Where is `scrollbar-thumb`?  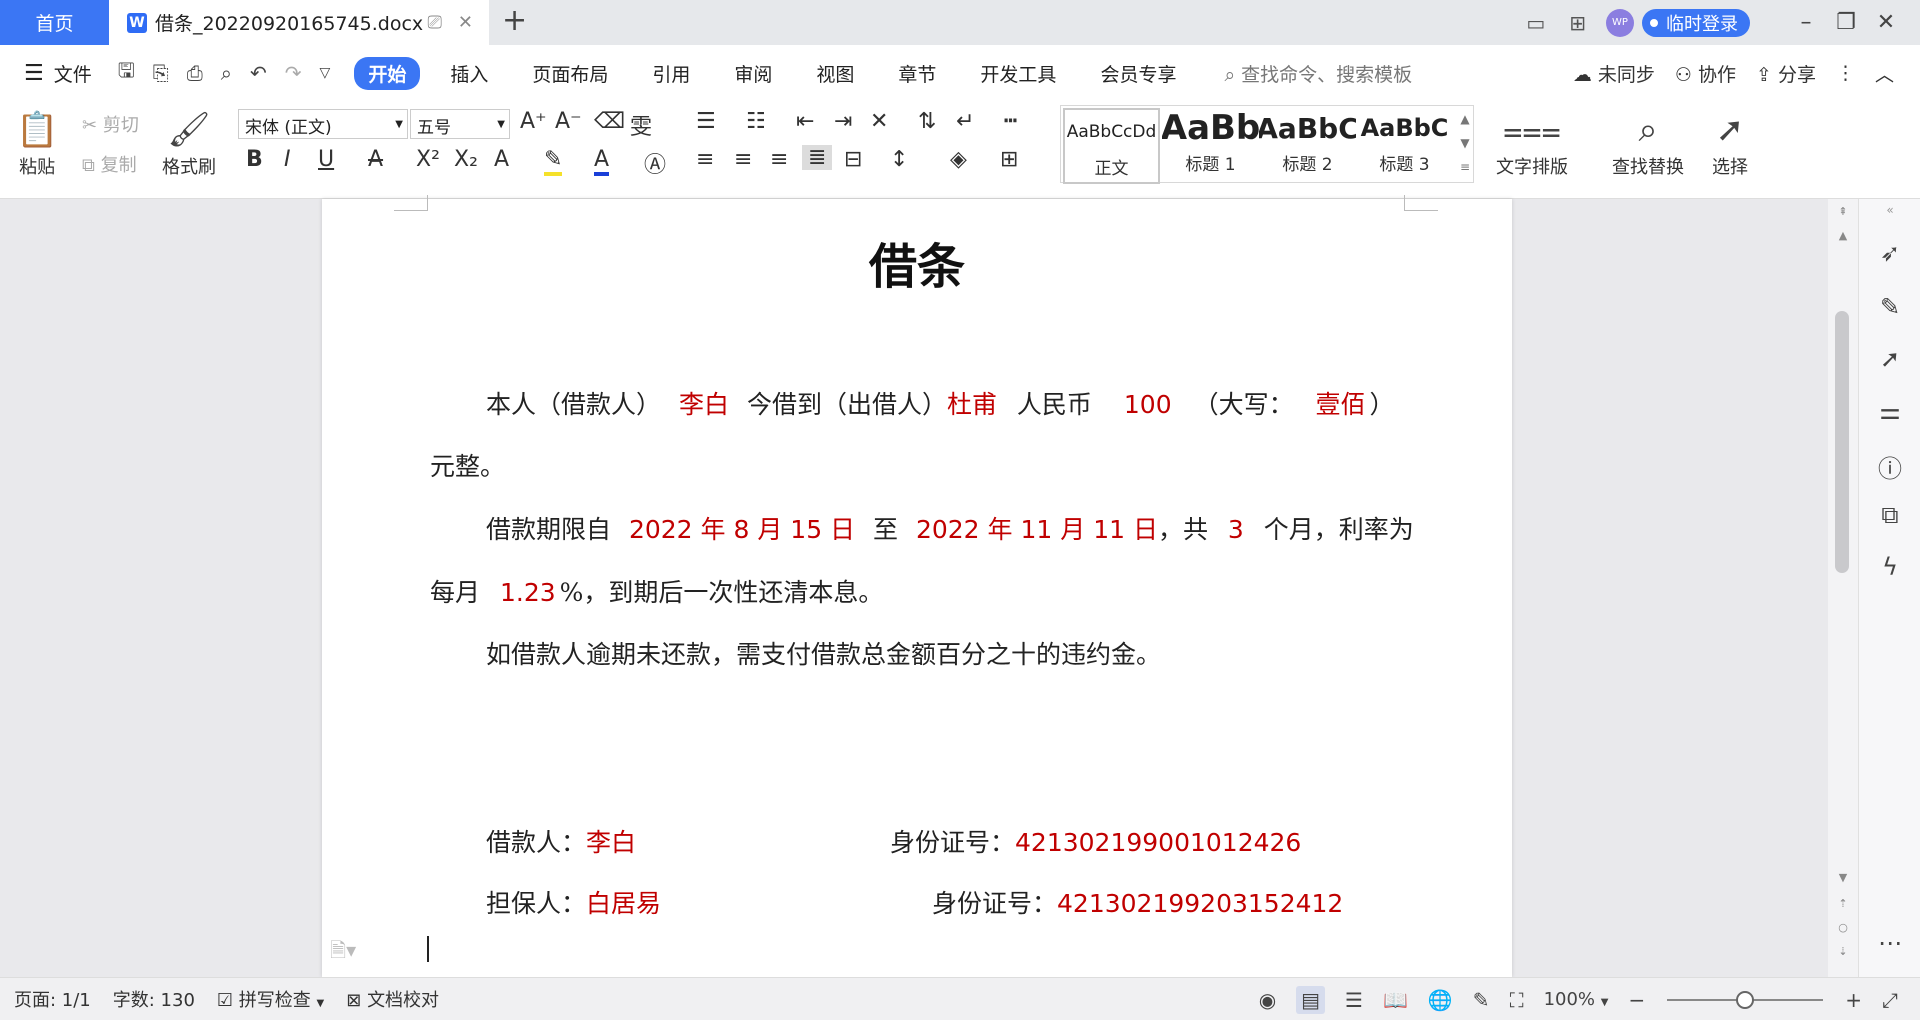
scrollbar-thumb is located at coordinates (1842, 442).